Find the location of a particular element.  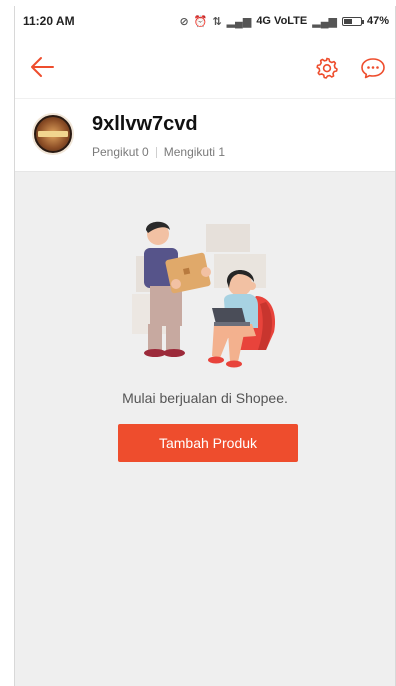

username: 9xllvw7cvd is located at coordinates (145, 124).